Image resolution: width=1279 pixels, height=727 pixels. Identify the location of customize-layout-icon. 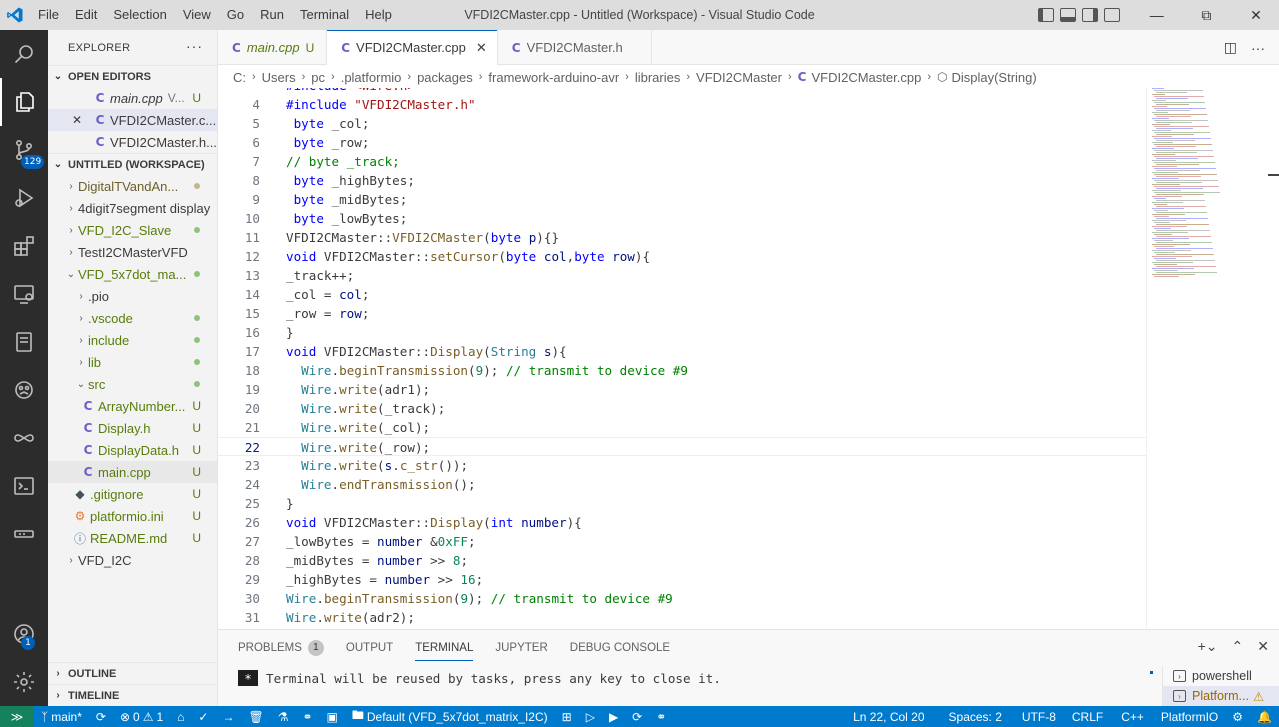
(1111, 15).